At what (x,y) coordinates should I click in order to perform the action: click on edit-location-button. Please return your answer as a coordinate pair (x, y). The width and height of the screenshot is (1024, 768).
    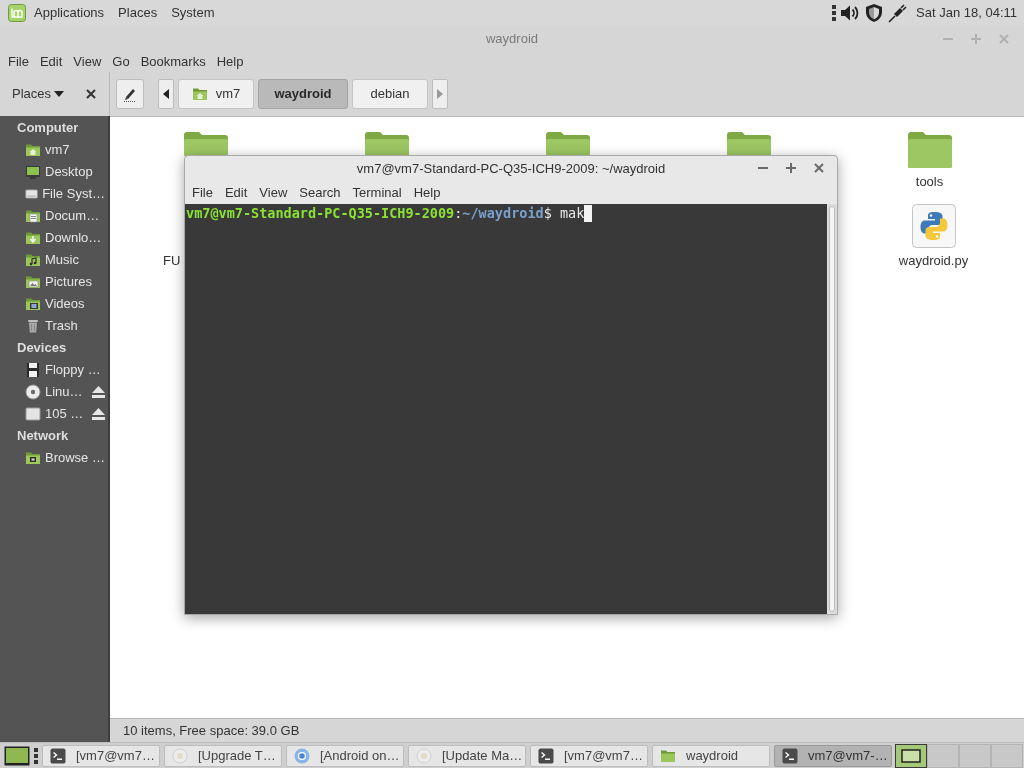
    Looking at the image, I should click on (130, 94).